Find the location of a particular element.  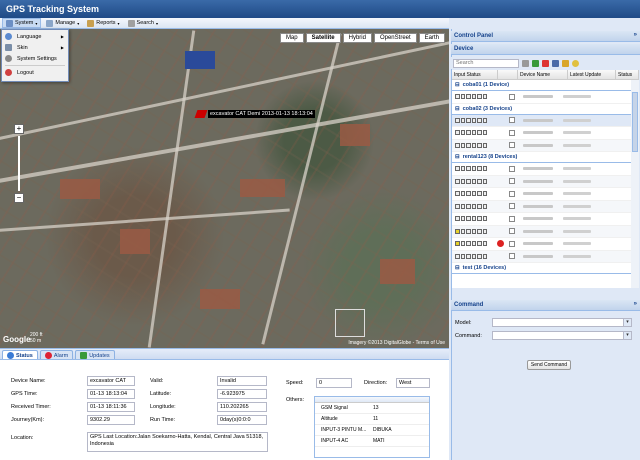

menu-item-language: Language ▶ is located at coordinates (35, 36).